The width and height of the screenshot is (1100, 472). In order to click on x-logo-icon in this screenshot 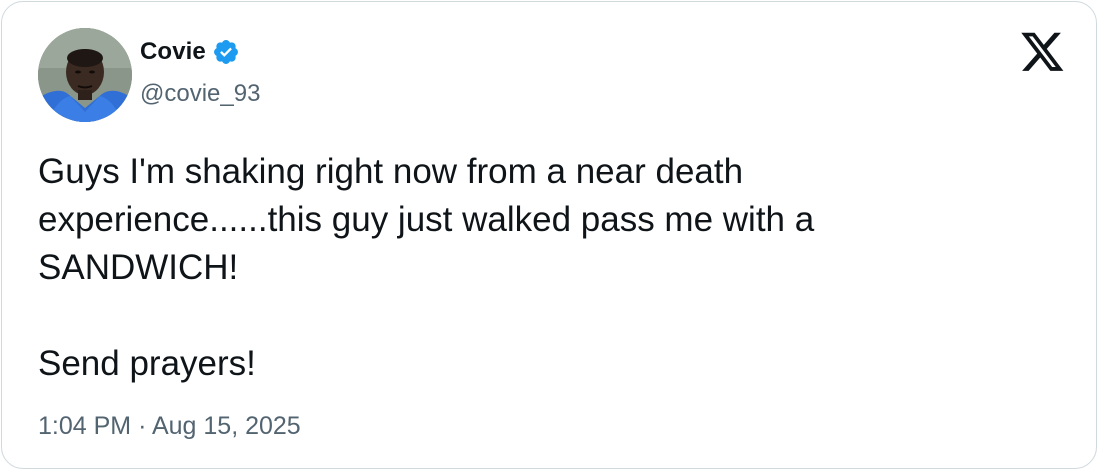, I will do `click(1043, 52)`.